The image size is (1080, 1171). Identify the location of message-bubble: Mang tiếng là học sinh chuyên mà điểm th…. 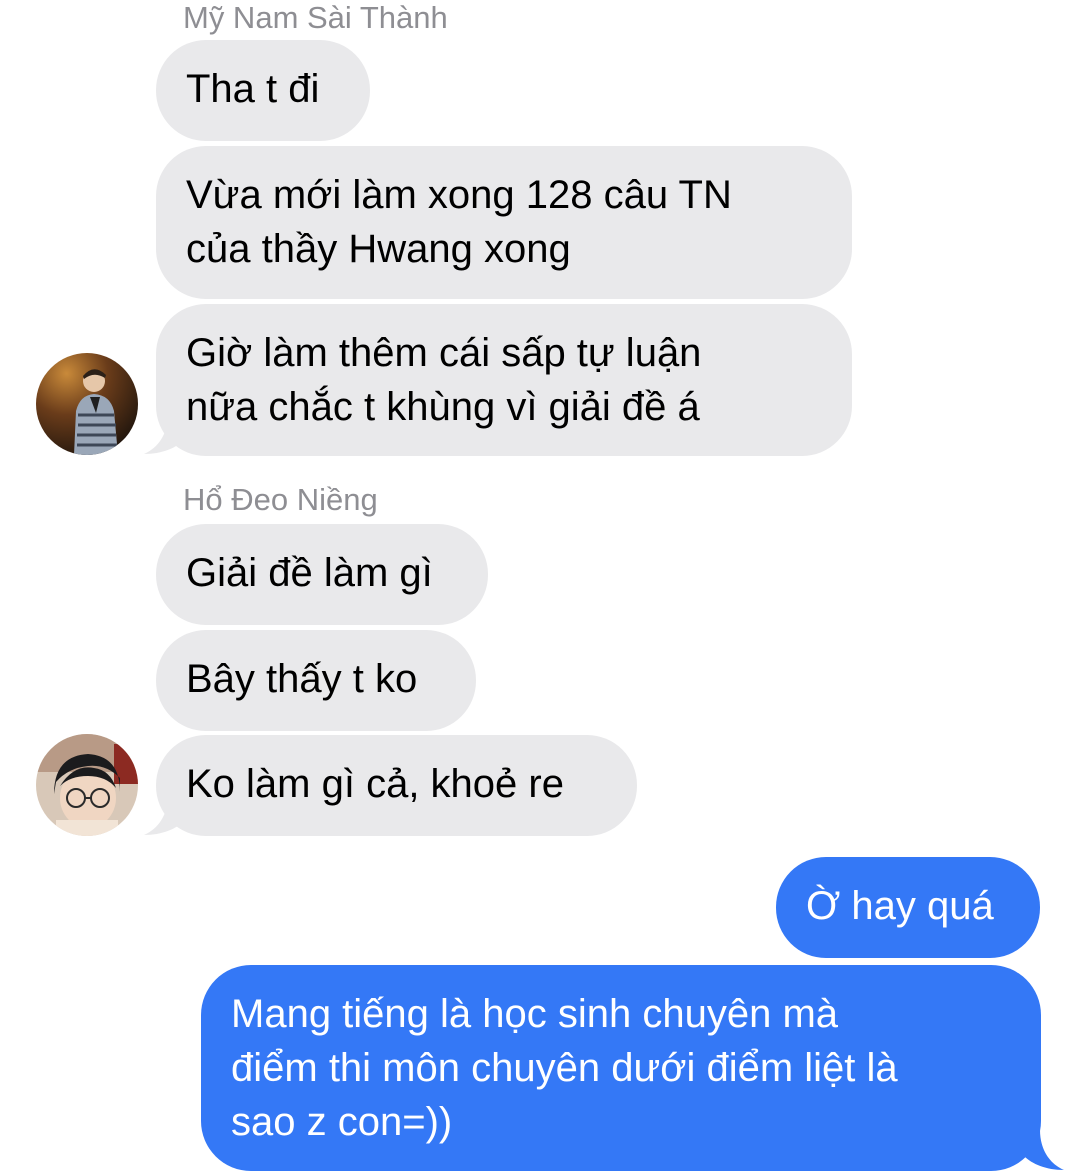
(621, 1068).